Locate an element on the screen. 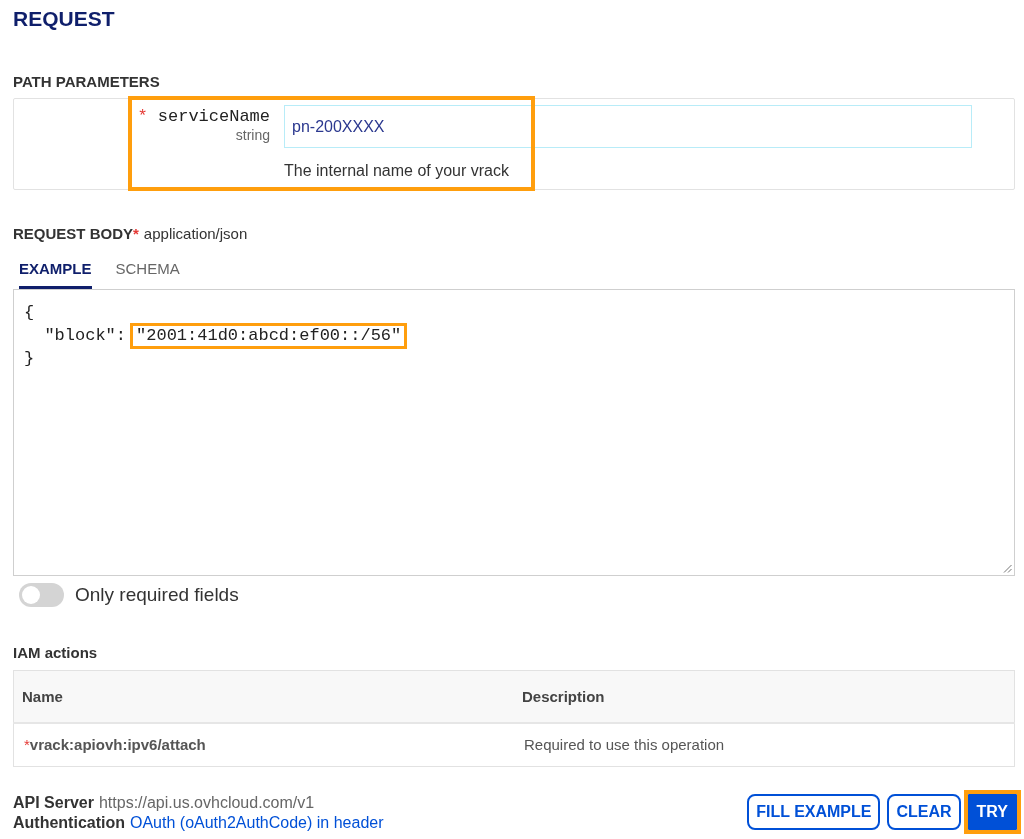 This screenshot has height=839, width=1024. action-name: vrack:apiovh:ipv6/attach is located at coordinates (117, 745).